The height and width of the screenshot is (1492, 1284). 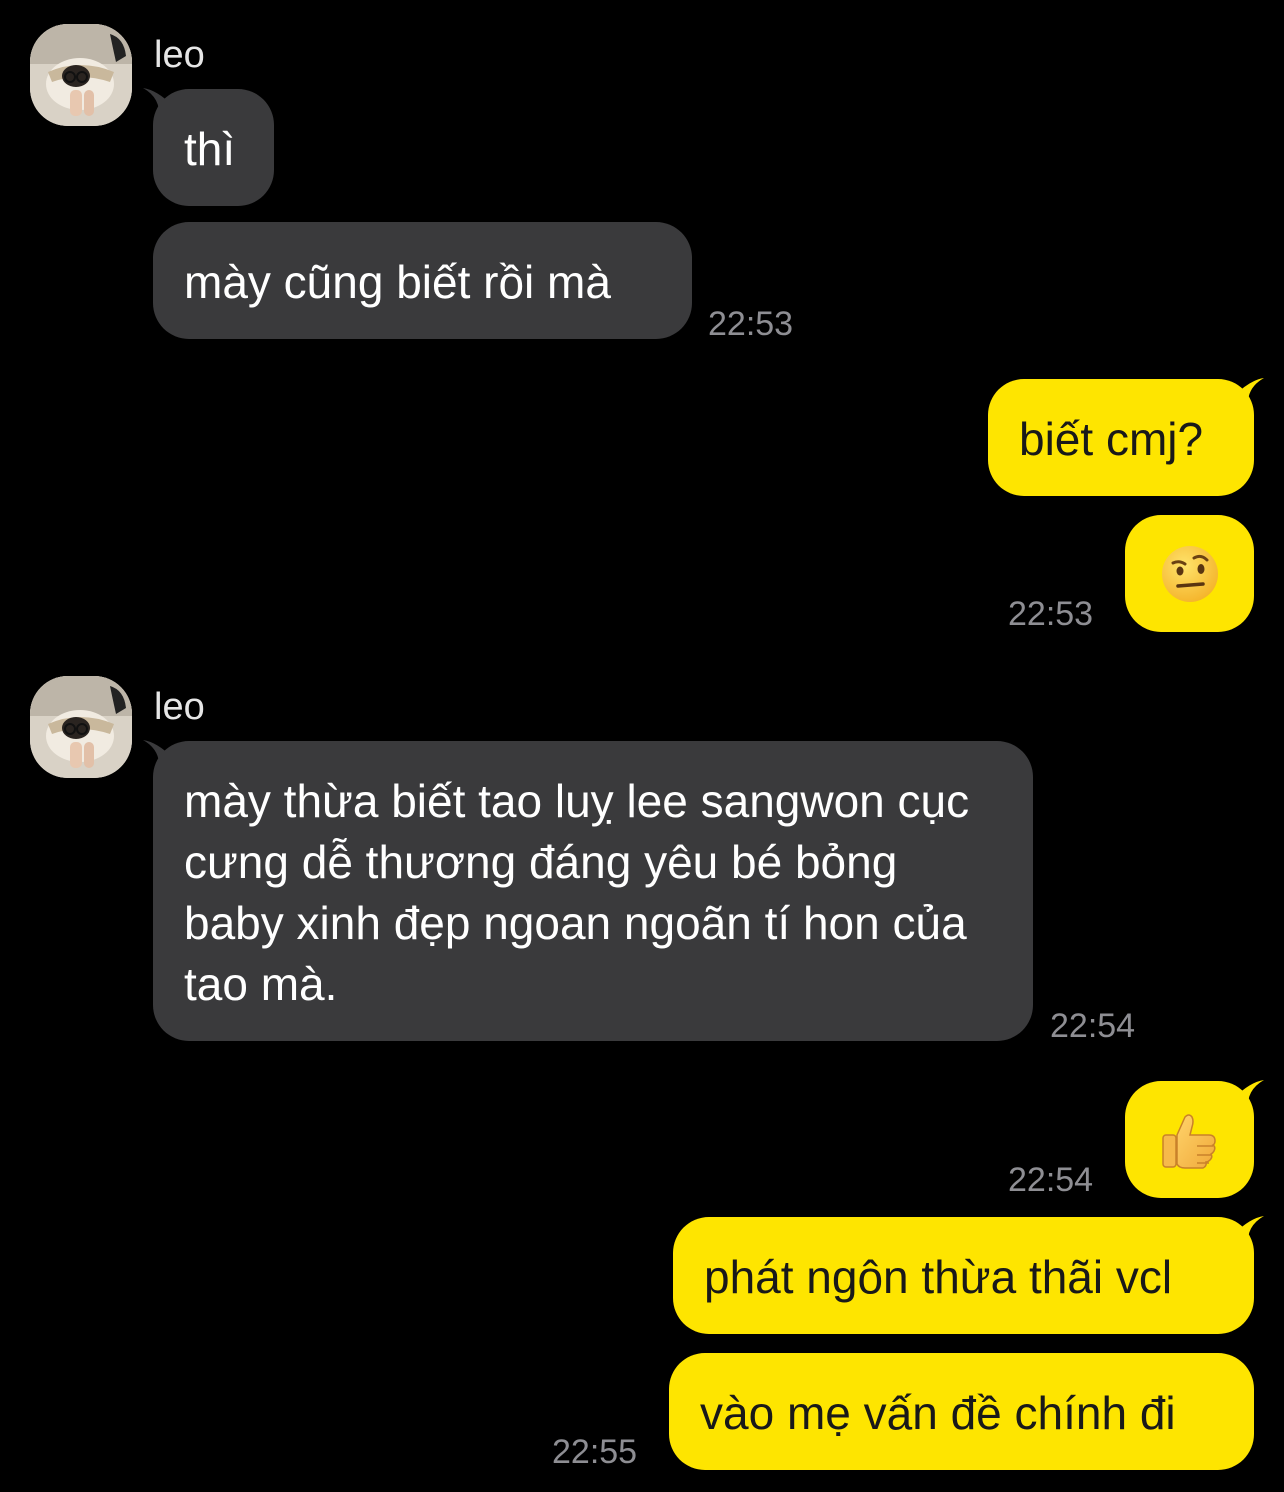 What do you see at coordinates (213, 147) in the screenshot?
I see `incoming-message-bubble: thì` at bounding box center [213, 147].